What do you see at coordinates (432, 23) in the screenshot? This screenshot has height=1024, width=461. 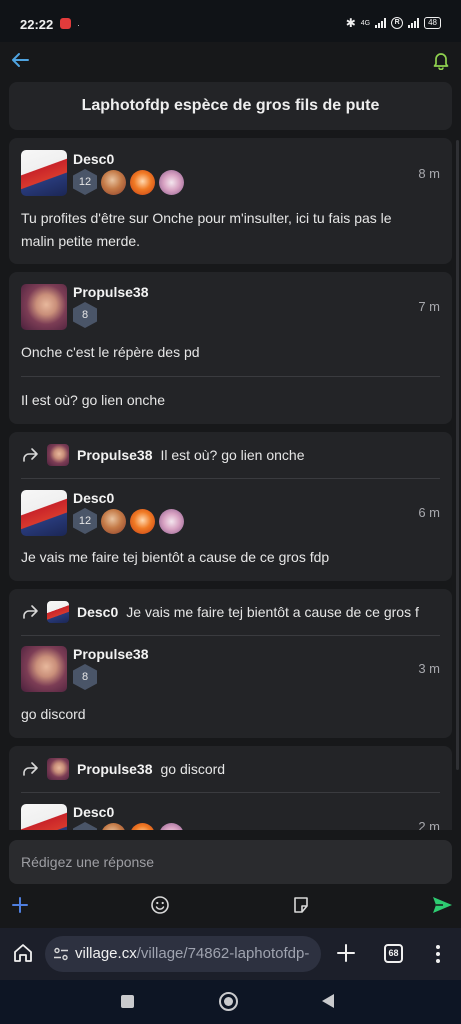 I see `battery-icon: 48` at bounding box center [432, 23].